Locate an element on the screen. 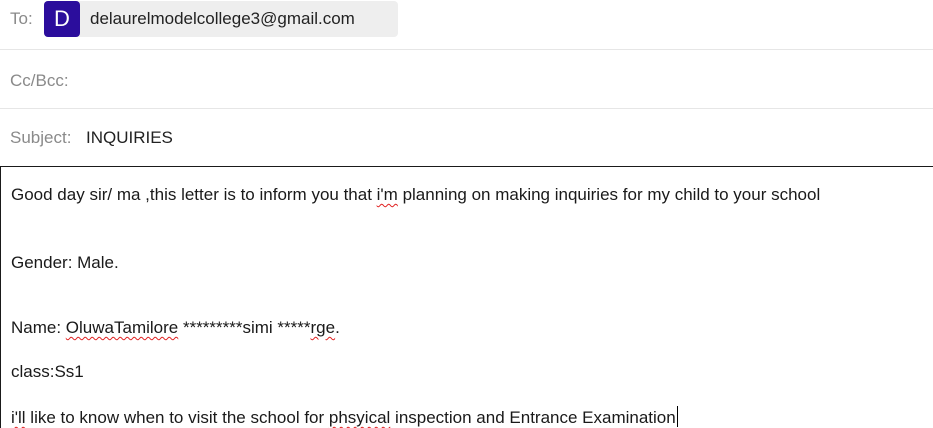  to-label: To: is located at coordinates (21, 18).